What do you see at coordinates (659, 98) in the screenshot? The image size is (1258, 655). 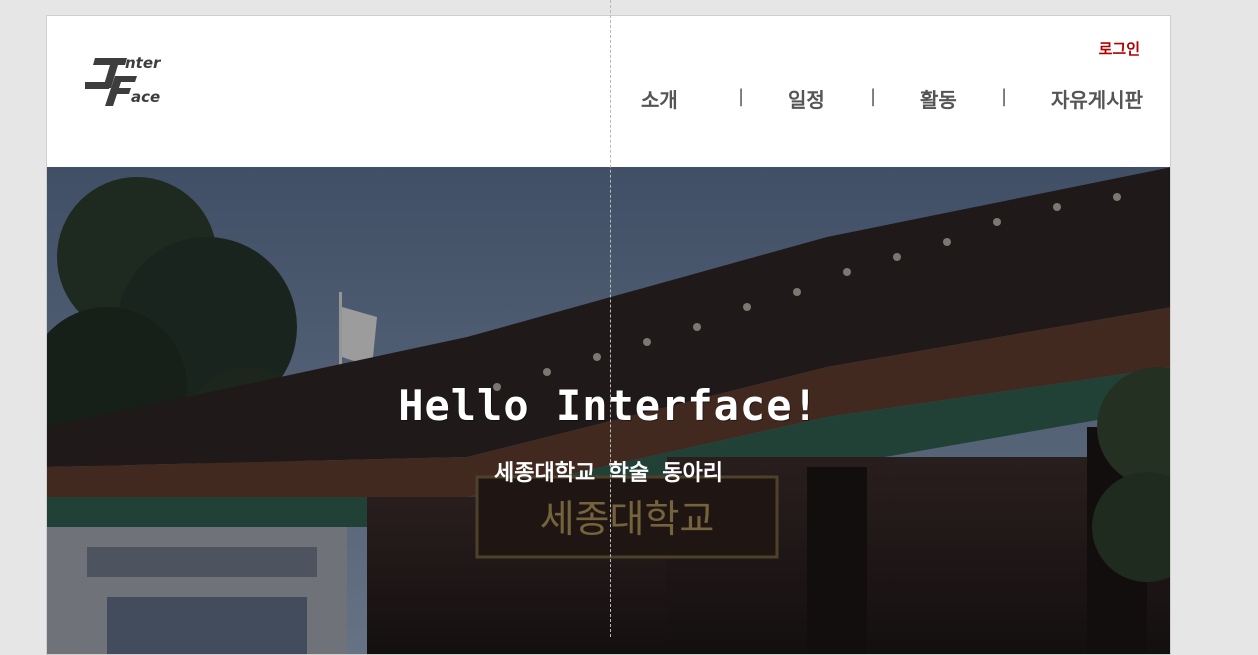 I see `nav-item-intro: 소개` at bounding box center [659, 98].